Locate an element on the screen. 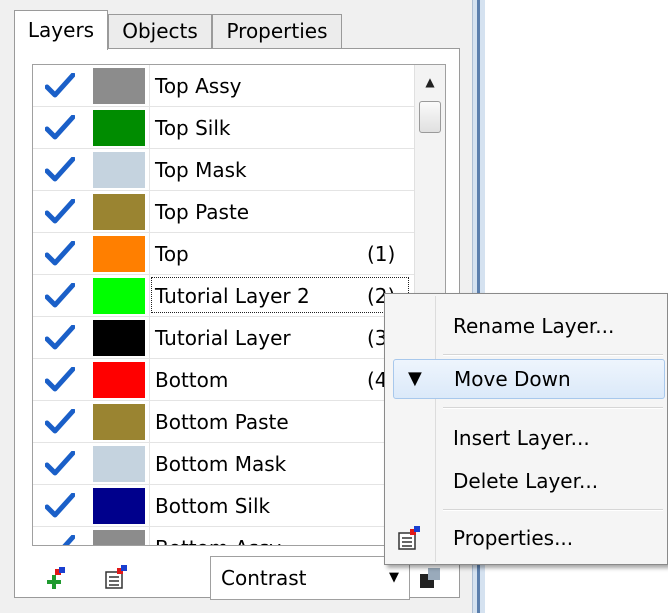 The height and width of the screenshot is (613, 668). layer-number: (1) is located at coordinates (381, 254).